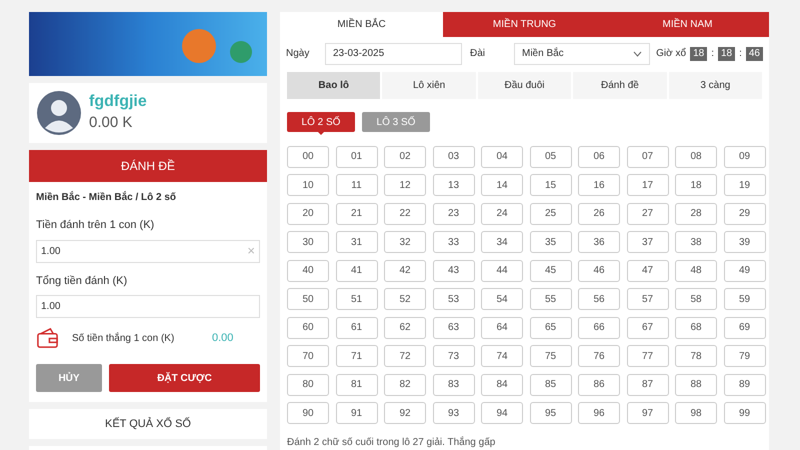  I want to click on number-button: 89, so click(745, 385).